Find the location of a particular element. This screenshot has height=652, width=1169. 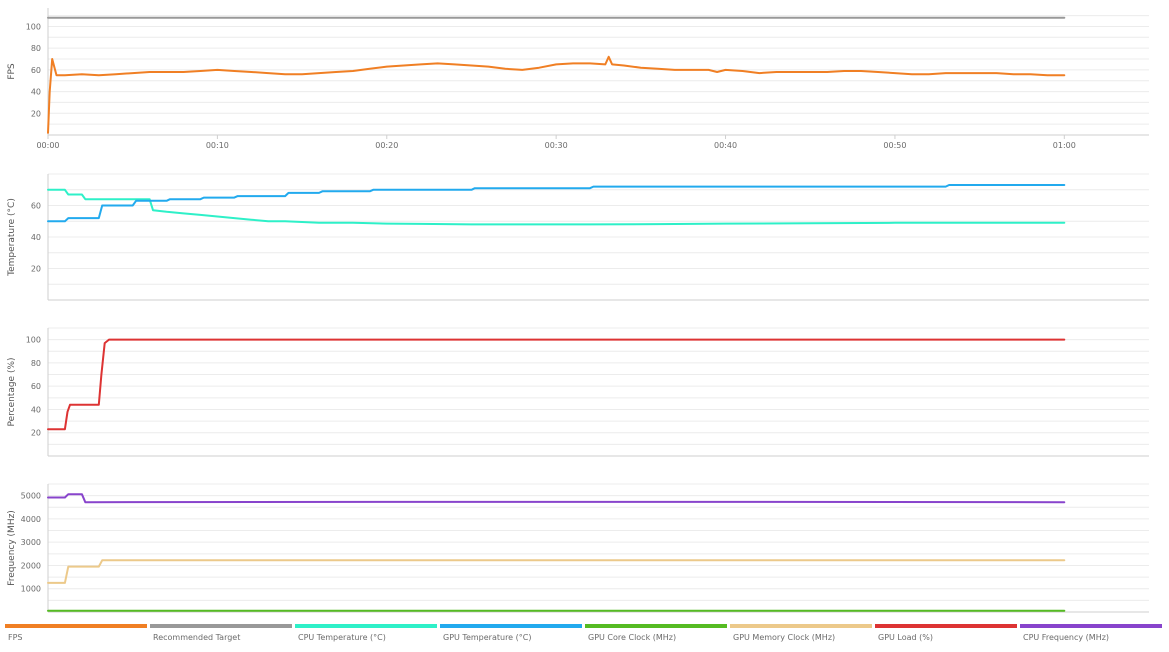

x-tick-label: 00:30 is located at coordinates (556, 145).